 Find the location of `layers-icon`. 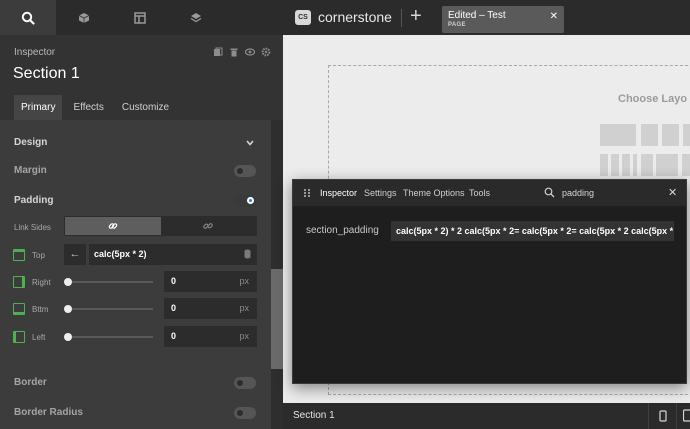

layers-icon is located at coordinates (196, 17).